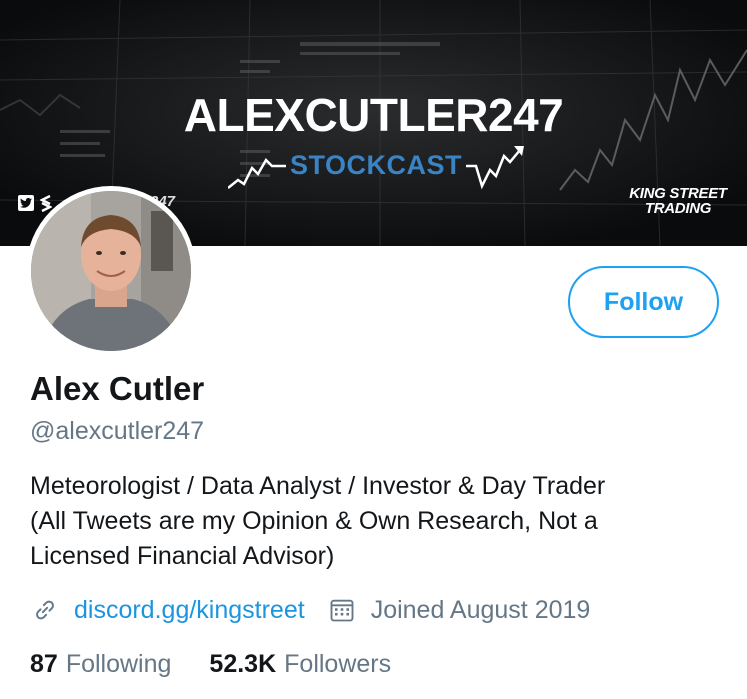 The height and width of the screenshot is (699, 747). Describe the element at coordinates (342, 610) in the screenshot. I see `calendar-icon` at that location.